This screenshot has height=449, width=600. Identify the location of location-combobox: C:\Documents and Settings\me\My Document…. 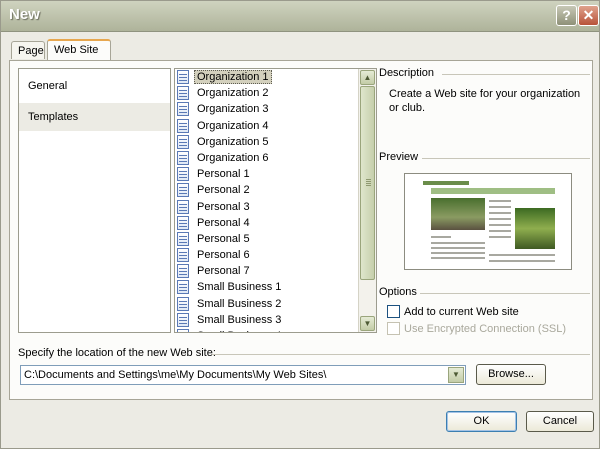
(243, 375).